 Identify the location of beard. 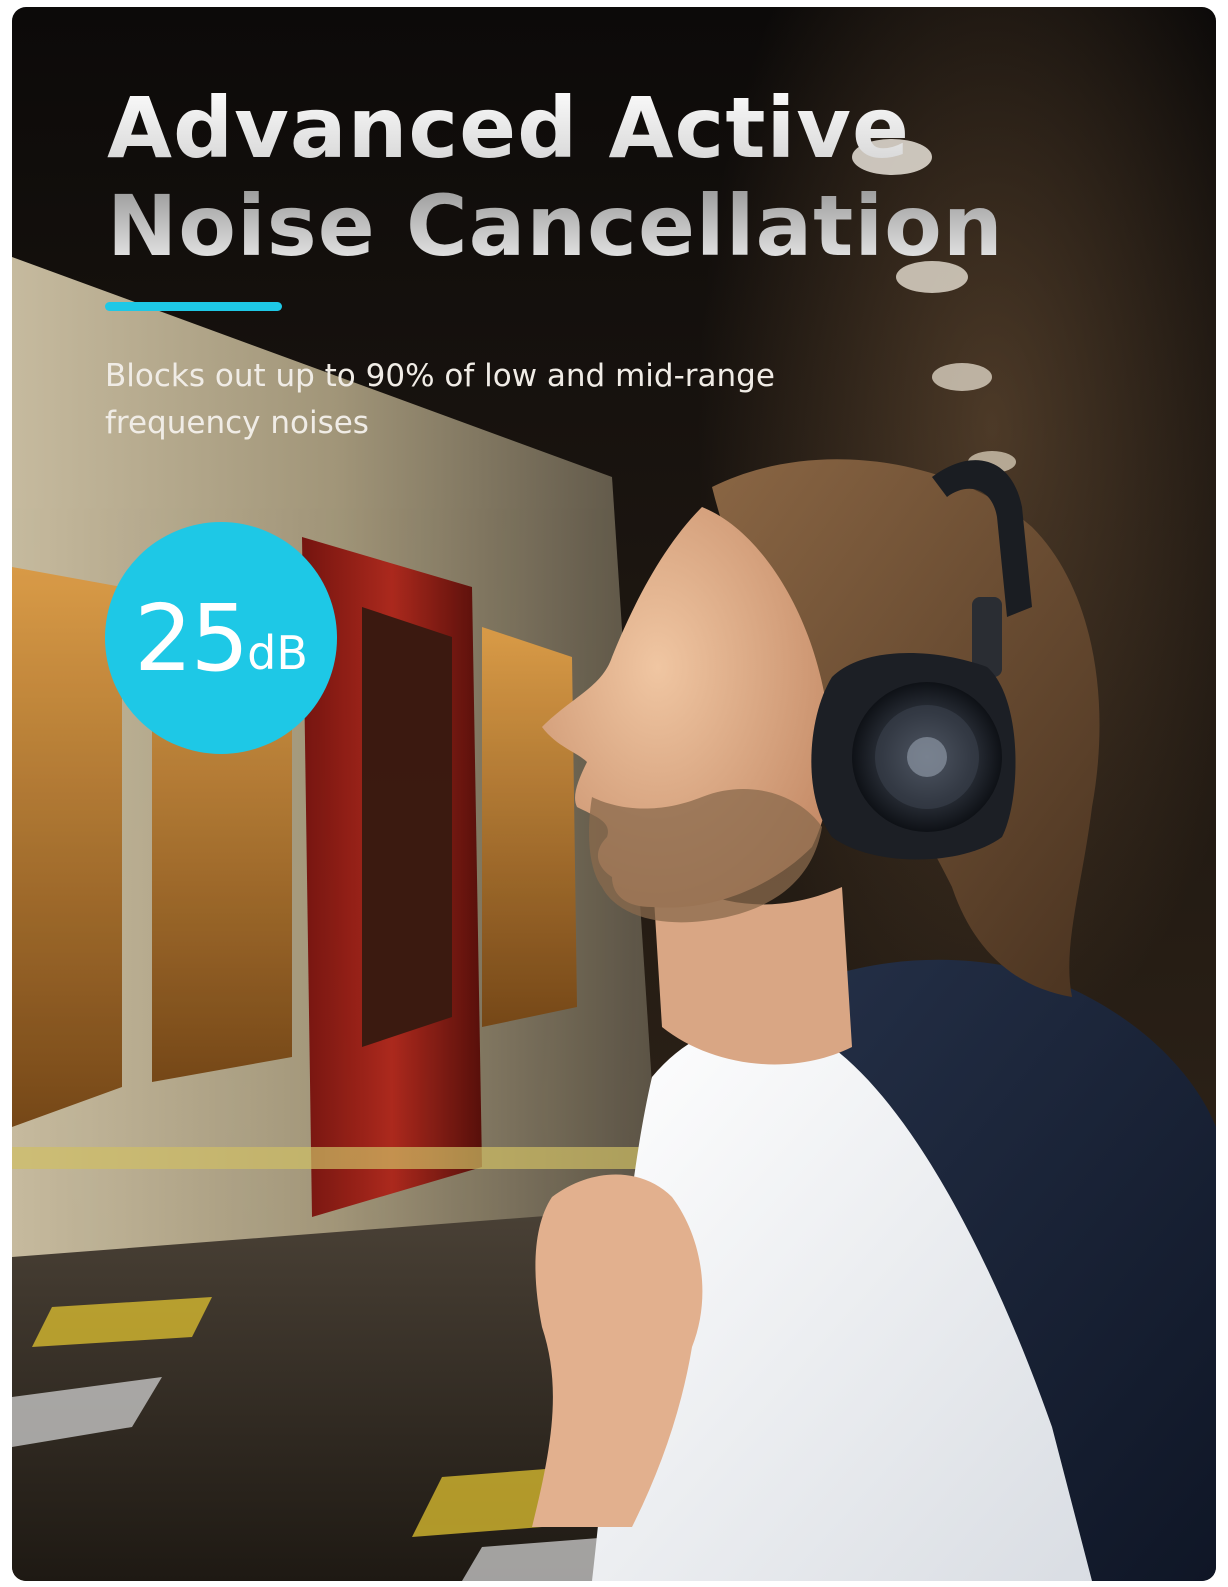
(705, 855).